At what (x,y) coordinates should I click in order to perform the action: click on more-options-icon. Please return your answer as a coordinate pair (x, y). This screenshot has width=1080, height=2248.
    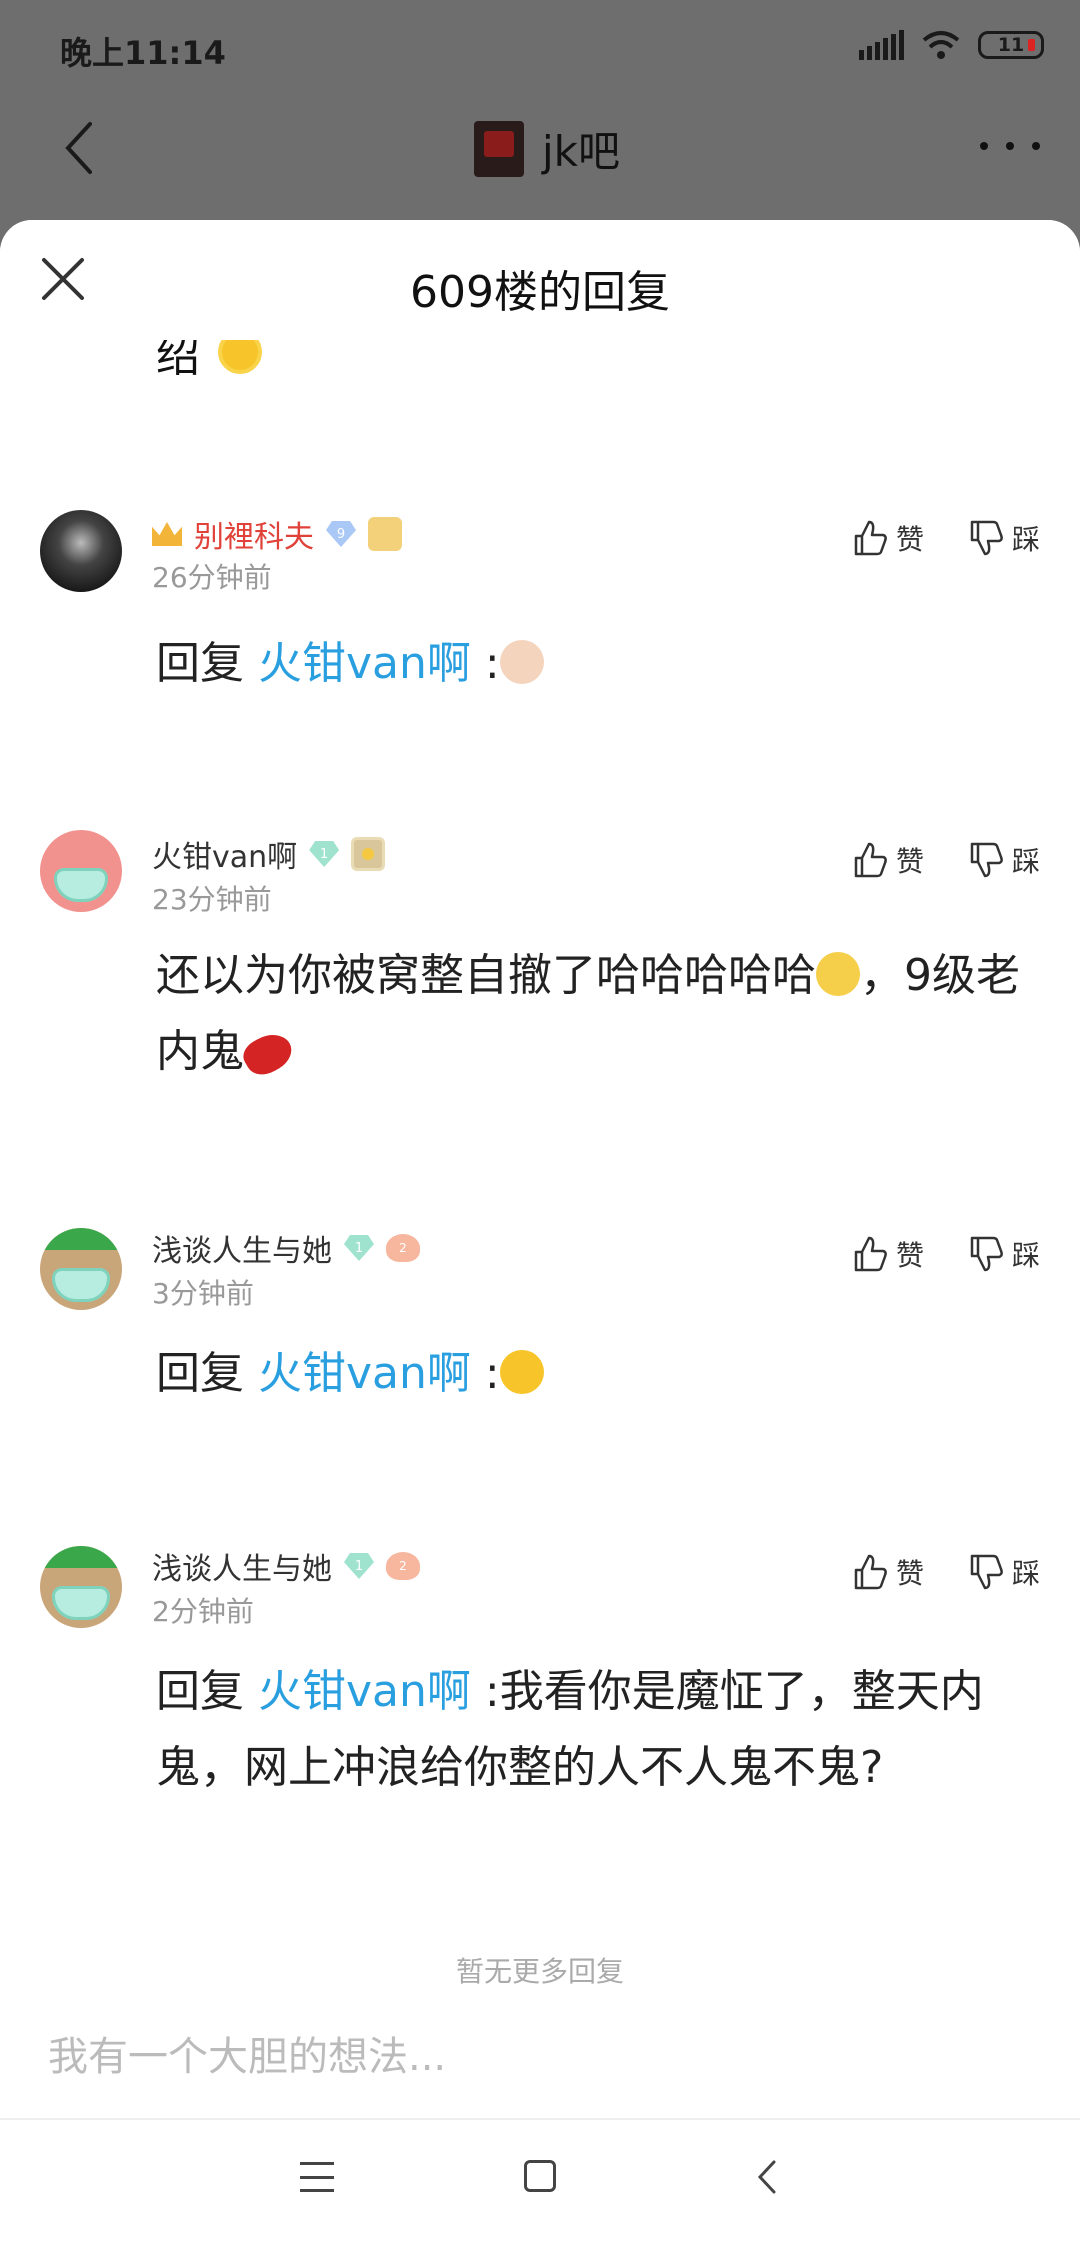
    Looking at the image, I should click on (1010, 146).